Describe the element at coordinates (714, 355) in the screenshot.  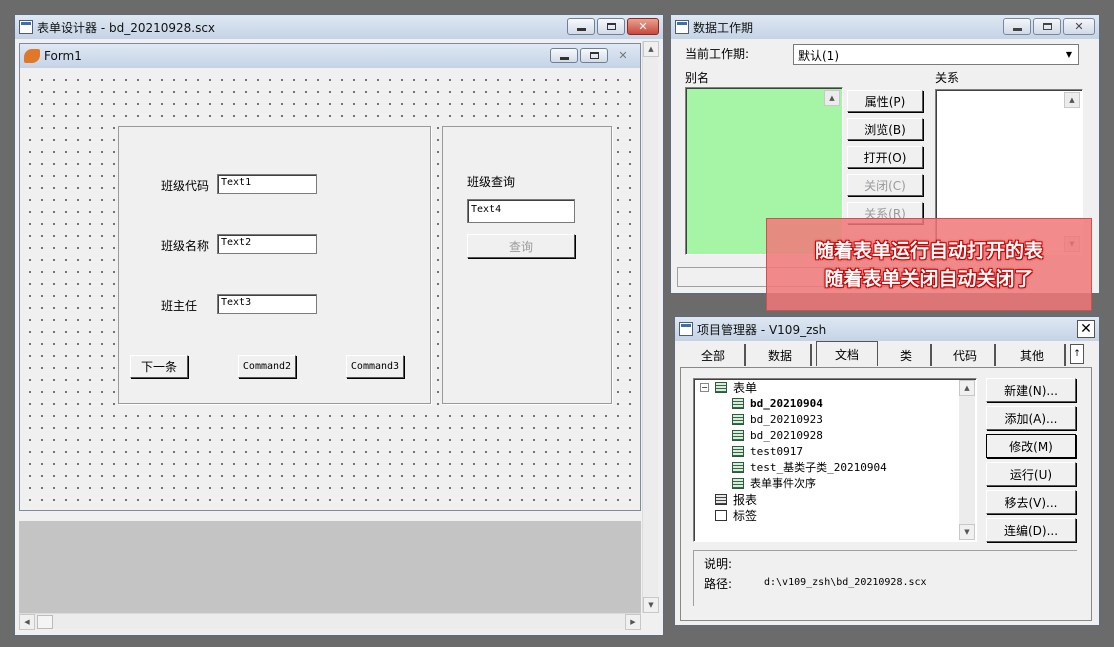
I see `tab-all: 全部` at that location.